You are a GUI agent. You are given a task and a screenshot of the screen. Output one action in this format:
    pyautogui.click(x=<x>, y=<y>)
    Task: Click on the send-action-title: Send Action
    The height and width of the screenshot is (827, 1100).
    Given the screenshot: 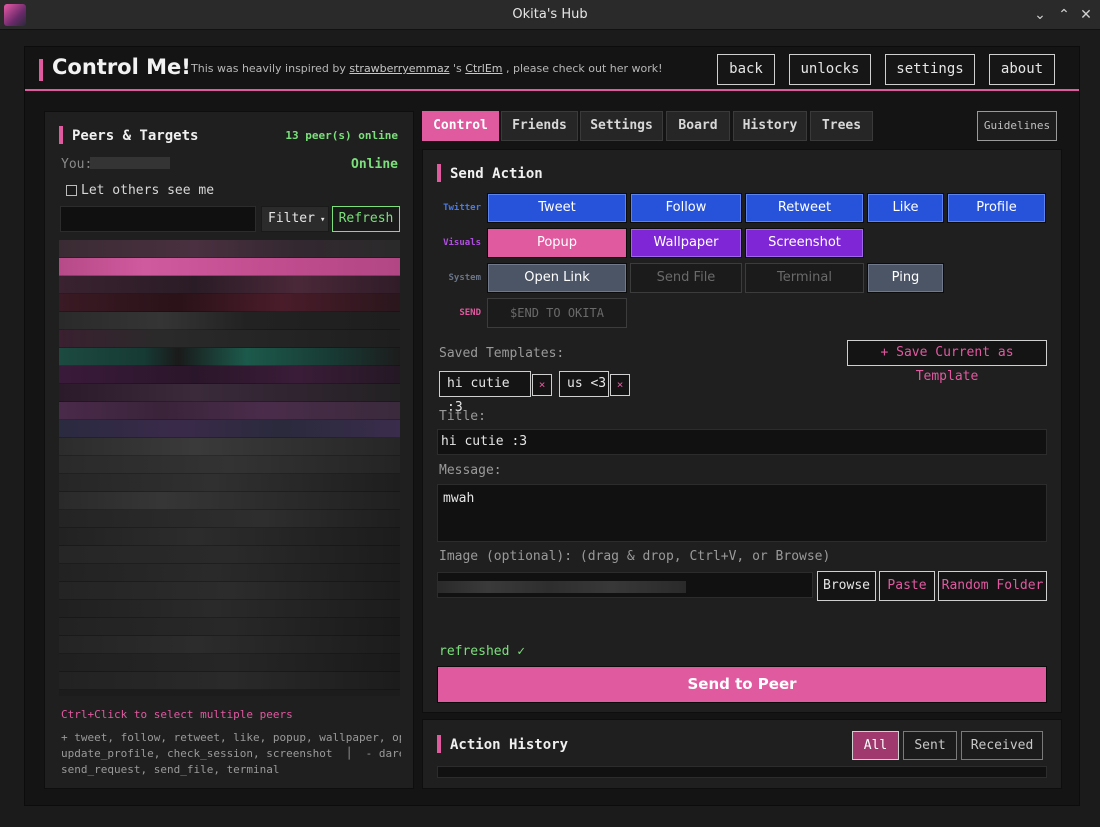 What is the action you would take?
    pyautogui.click(x=496, y=174)
    